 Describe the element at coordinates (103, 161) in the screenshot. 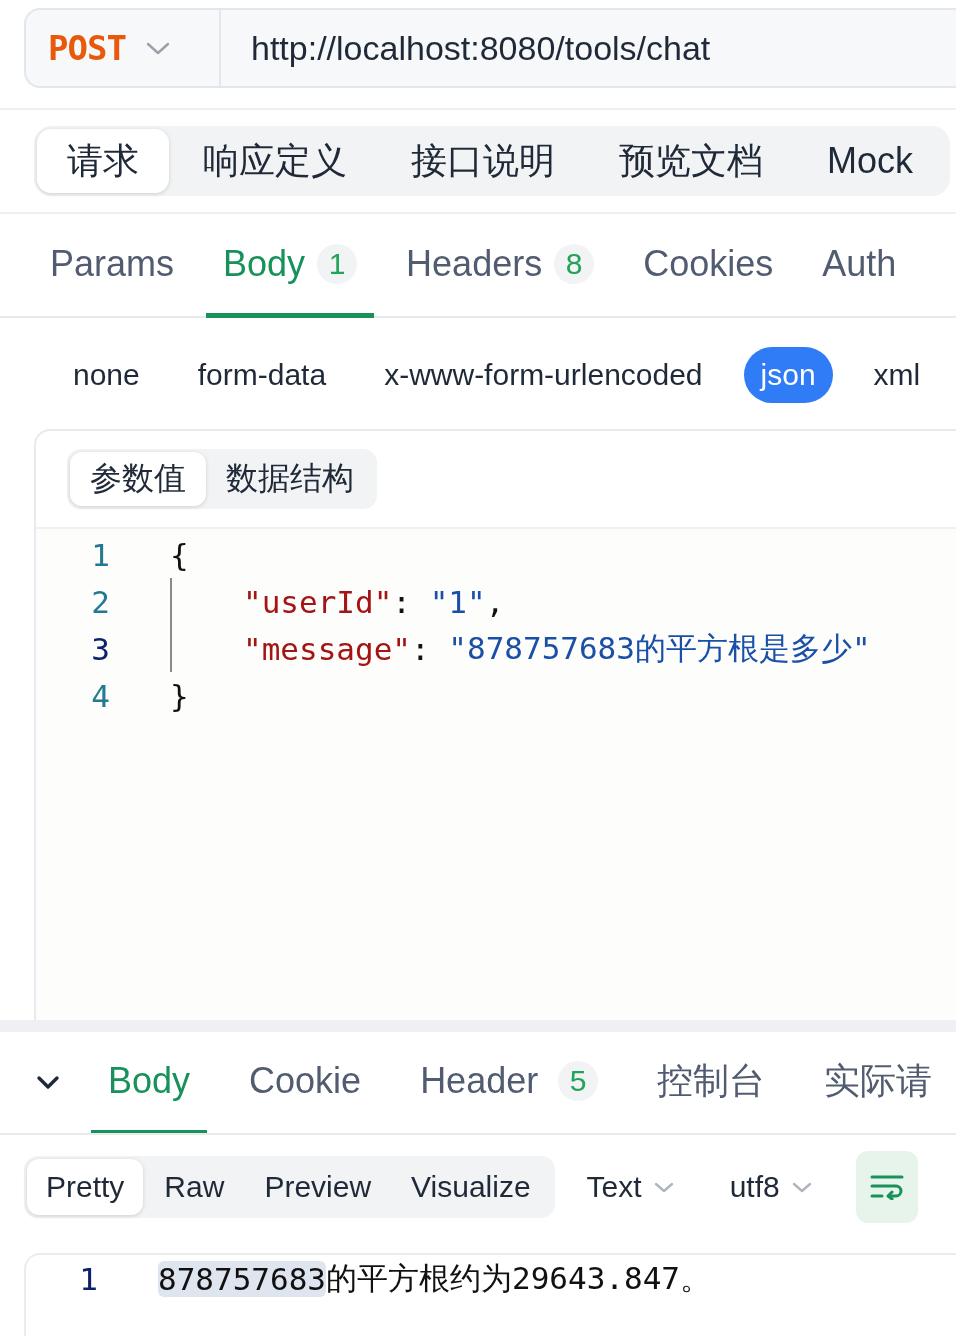

I see `view-tab: 请求` at that location.